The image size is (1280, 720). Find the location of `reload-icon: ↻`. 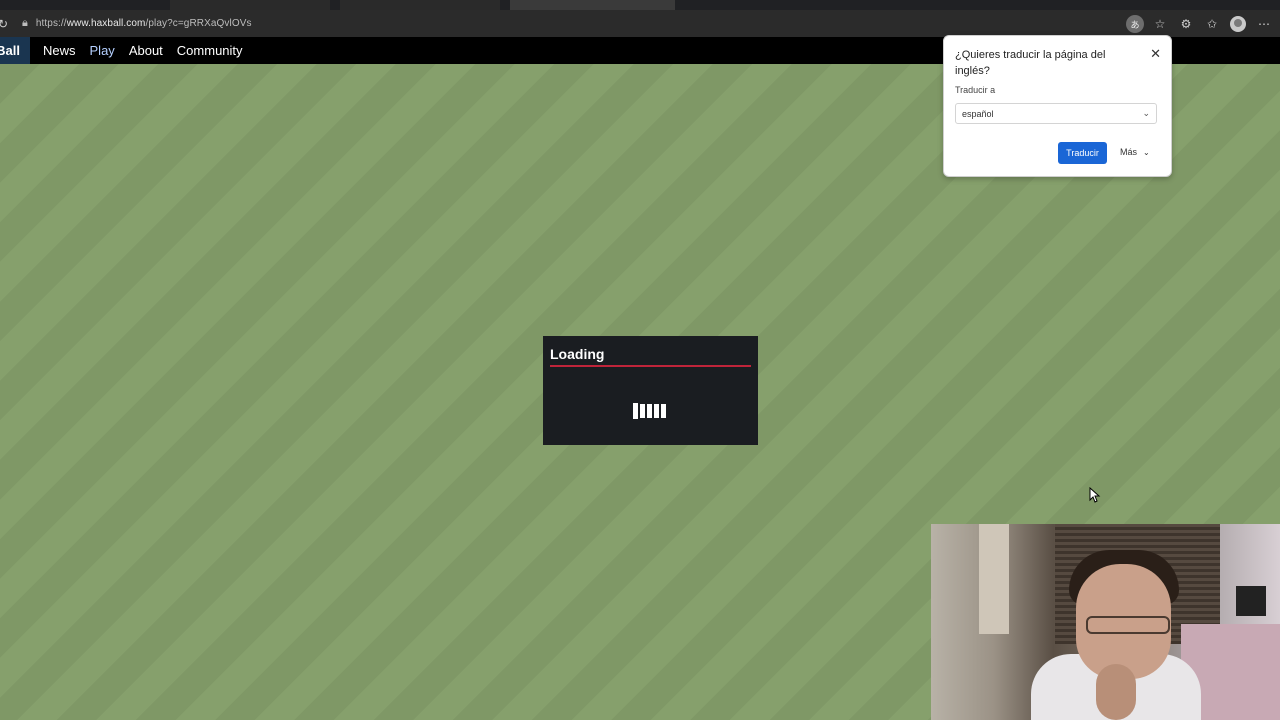

reload-icon: ↻ is located at coordinates (5, 24).